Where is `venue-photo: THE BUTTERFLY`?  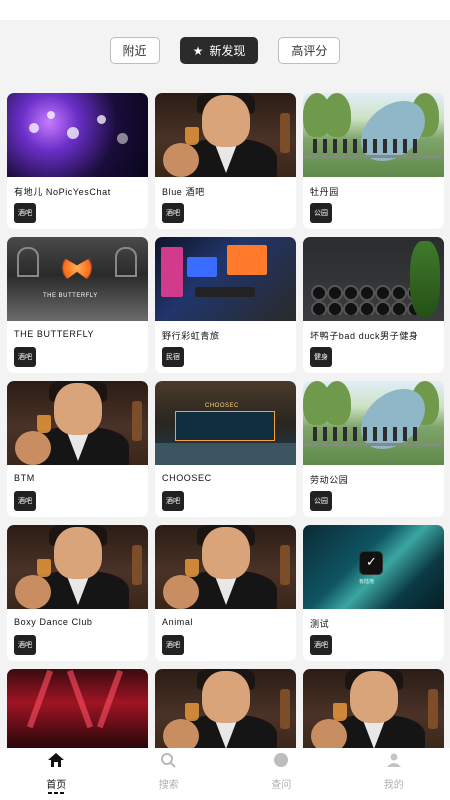 venue-photo: THE BUTTERFLY is located at coordinates (77, 279).